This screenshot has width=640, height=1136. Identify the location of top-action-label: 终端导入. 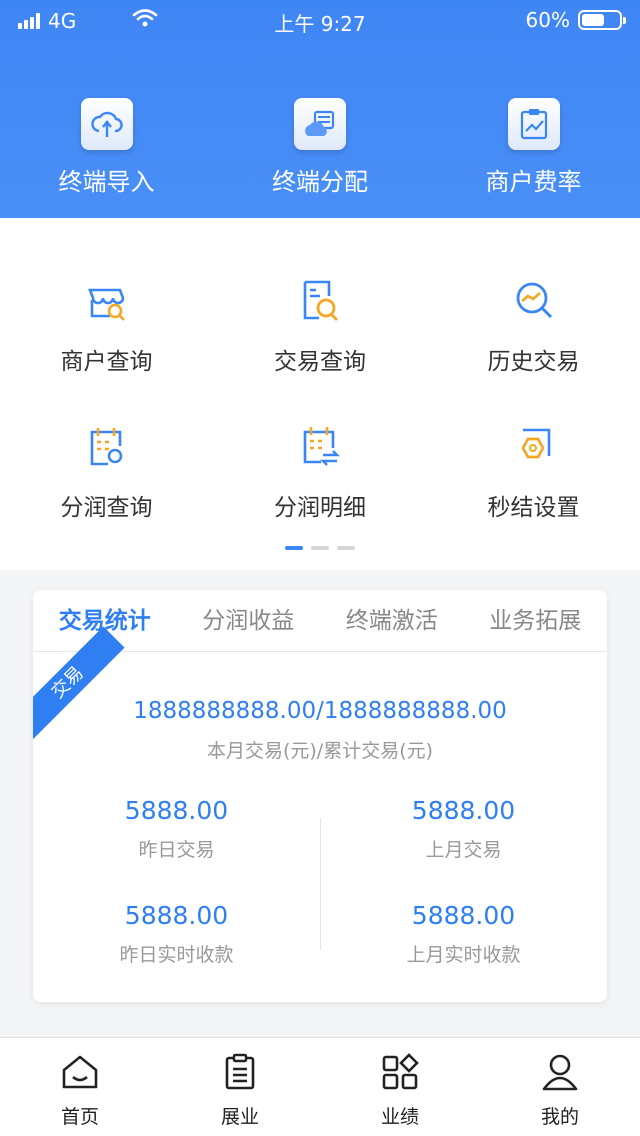
(106, 182).